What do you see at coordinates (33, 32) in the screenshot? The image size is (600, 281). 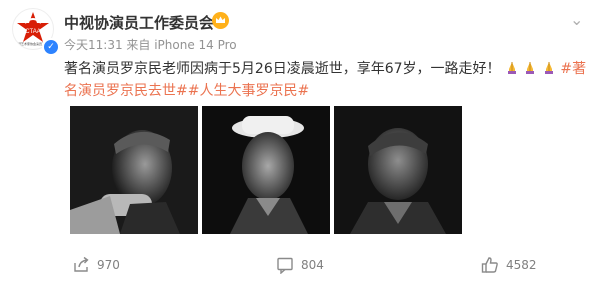 I see `svg-text: CTAA` at bounding box center [33, 32].